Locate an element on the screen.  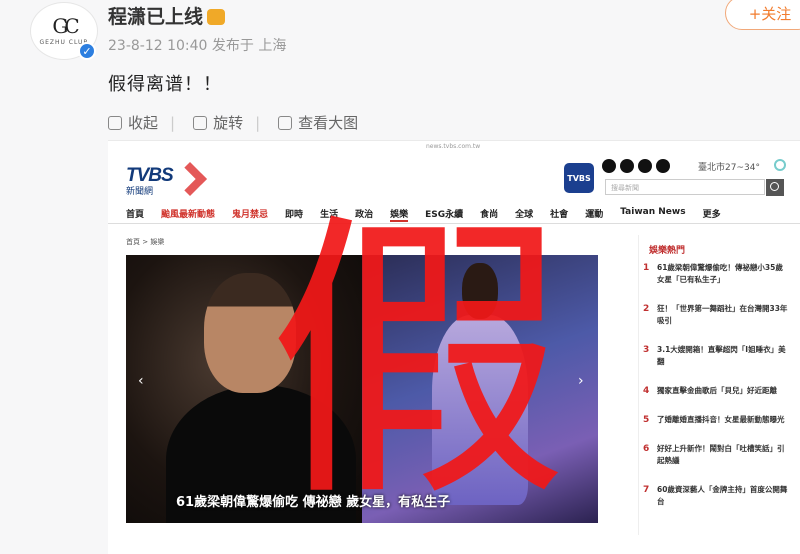
nav-item: 更多 is located at coordinates (711, 215).